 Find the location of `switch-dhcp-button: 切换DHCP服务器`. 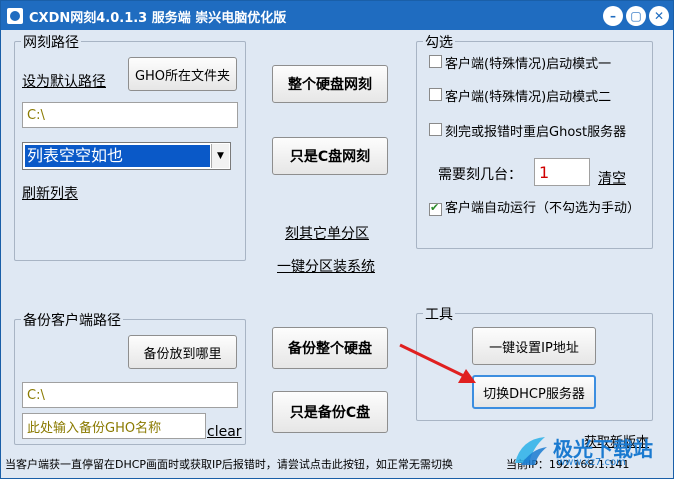

switch-dhcp-button: 切换DHCP服务器 is located at coordinates (534, 392).